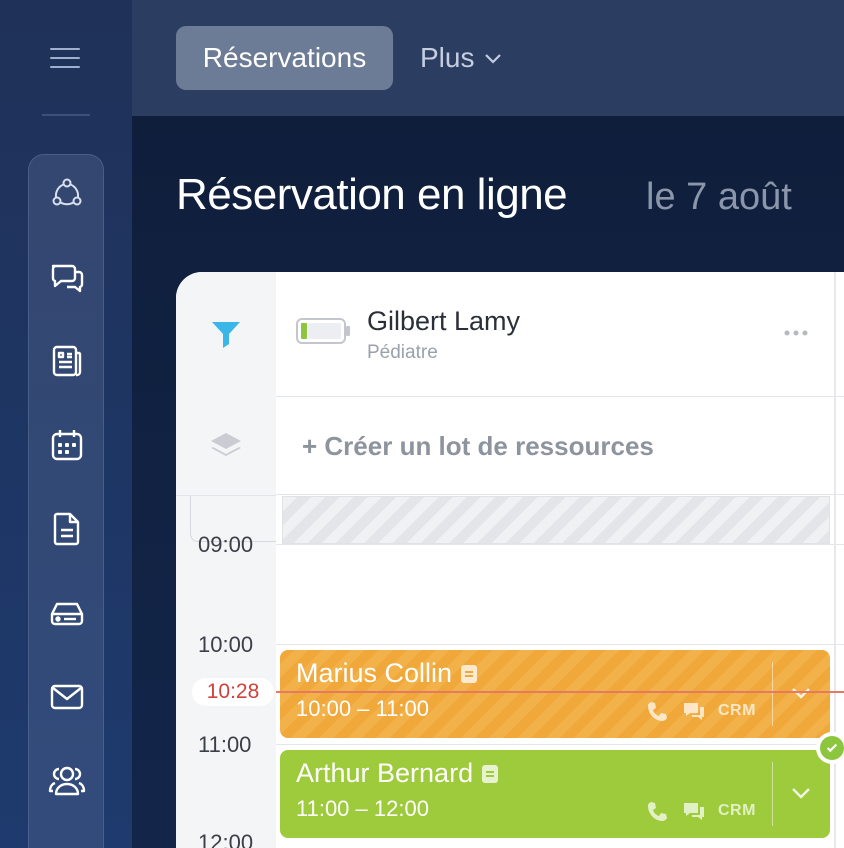 This screenshot has width=844, height=848. I want to click on current-time-line, so click(560, 692).